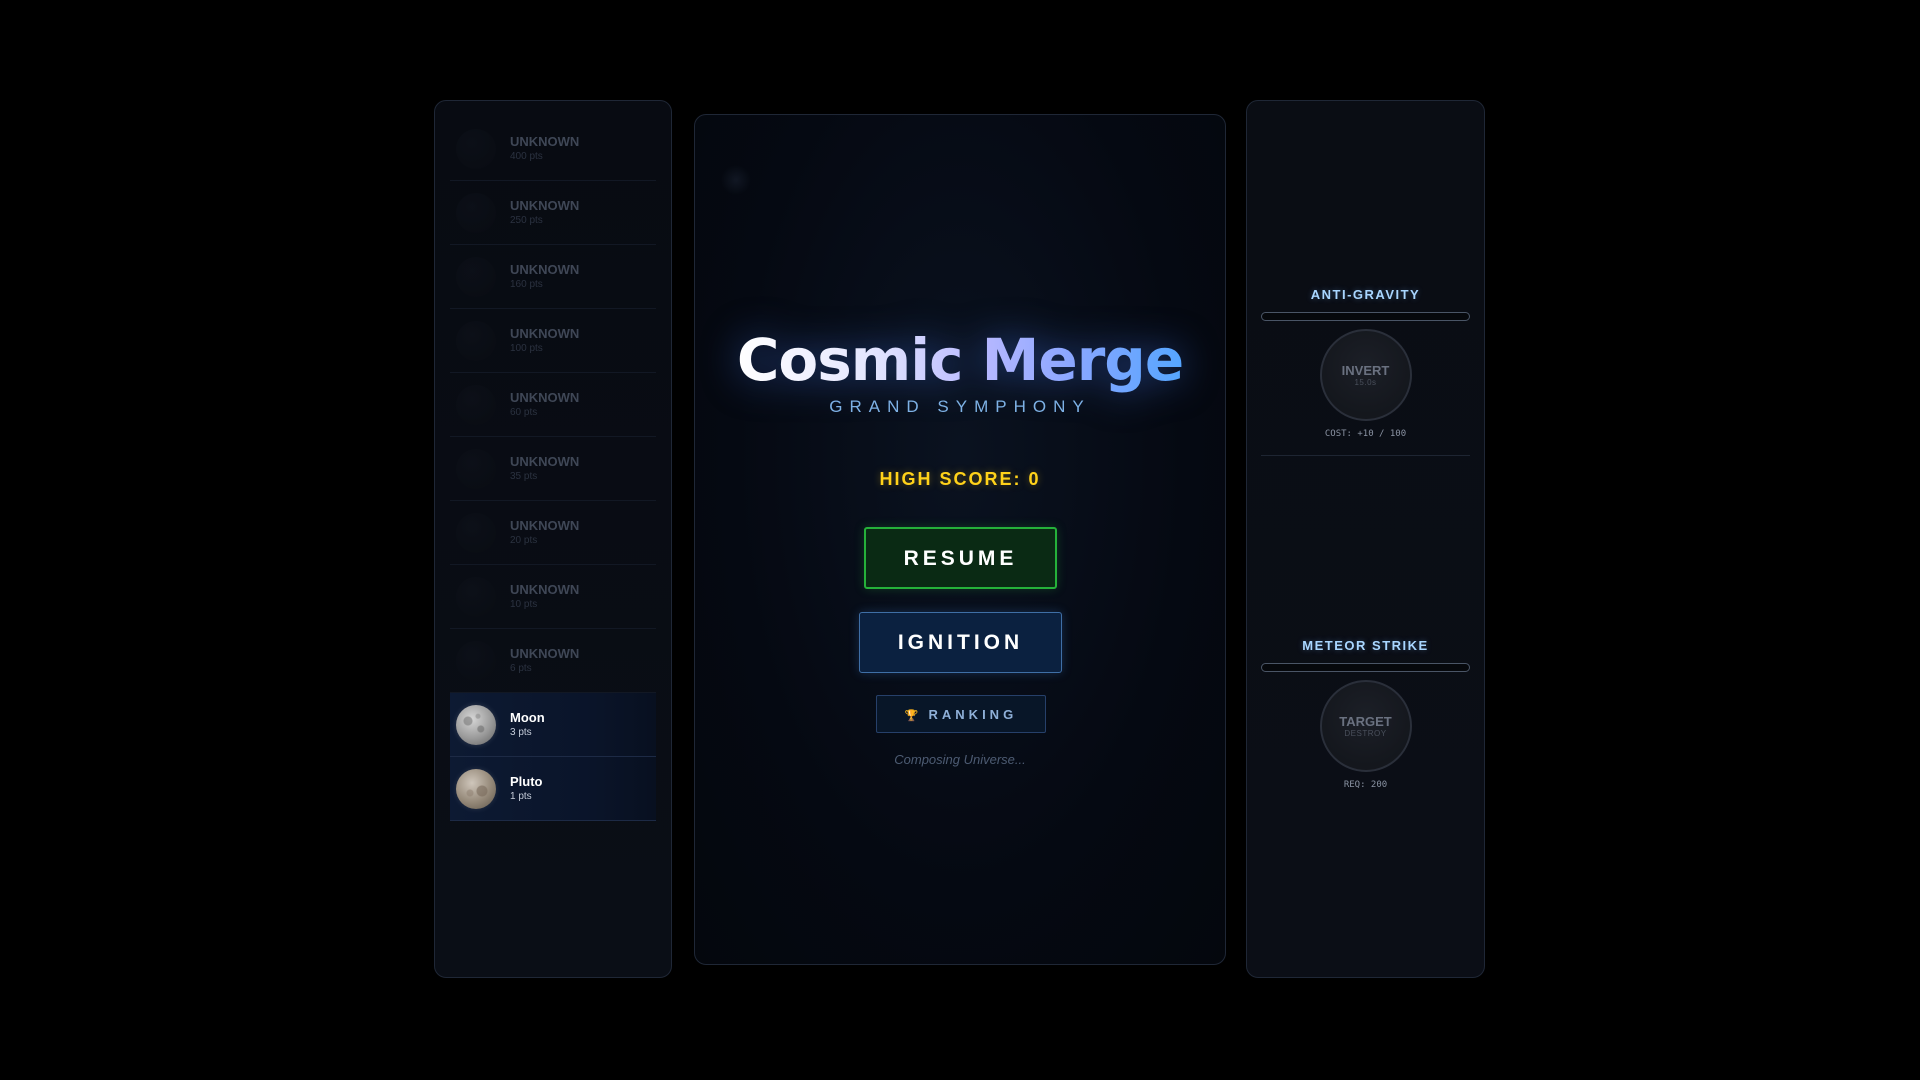  Describe the element at coordinates (1365, 370) in the screenshot. I see `ability-button-label: INVERT` at that location.